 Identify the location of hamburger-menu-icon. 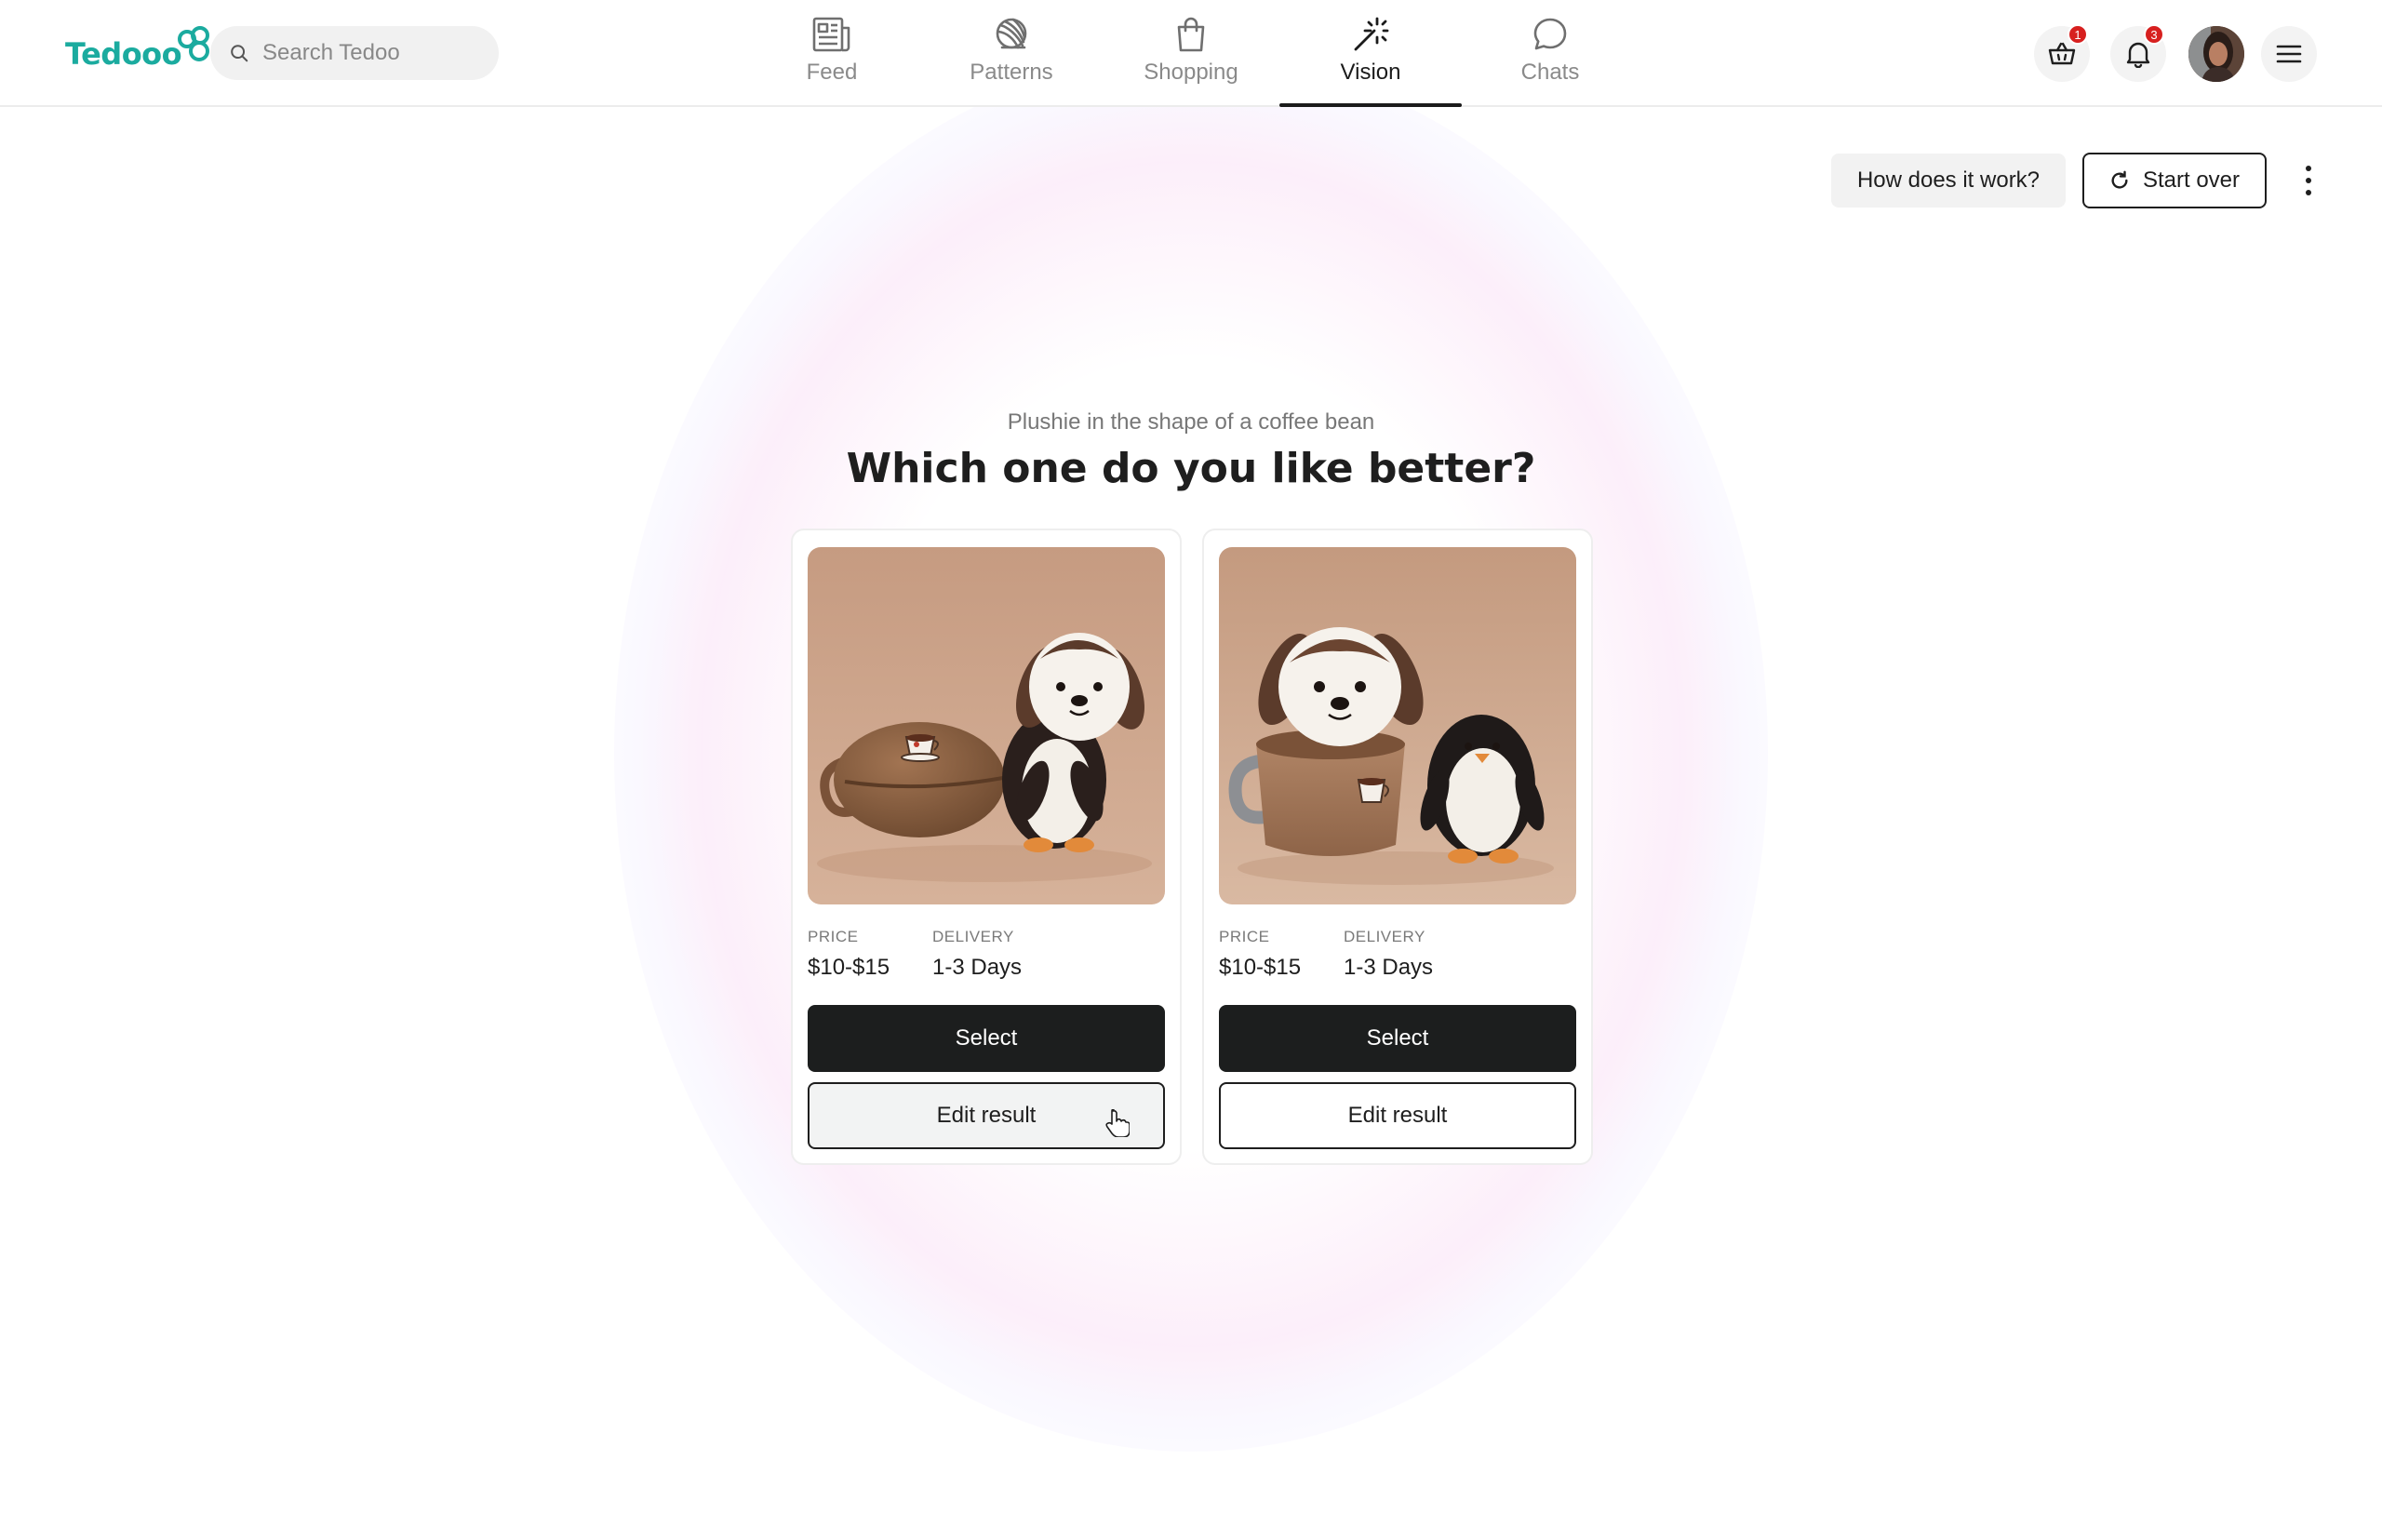
(2289, 54).